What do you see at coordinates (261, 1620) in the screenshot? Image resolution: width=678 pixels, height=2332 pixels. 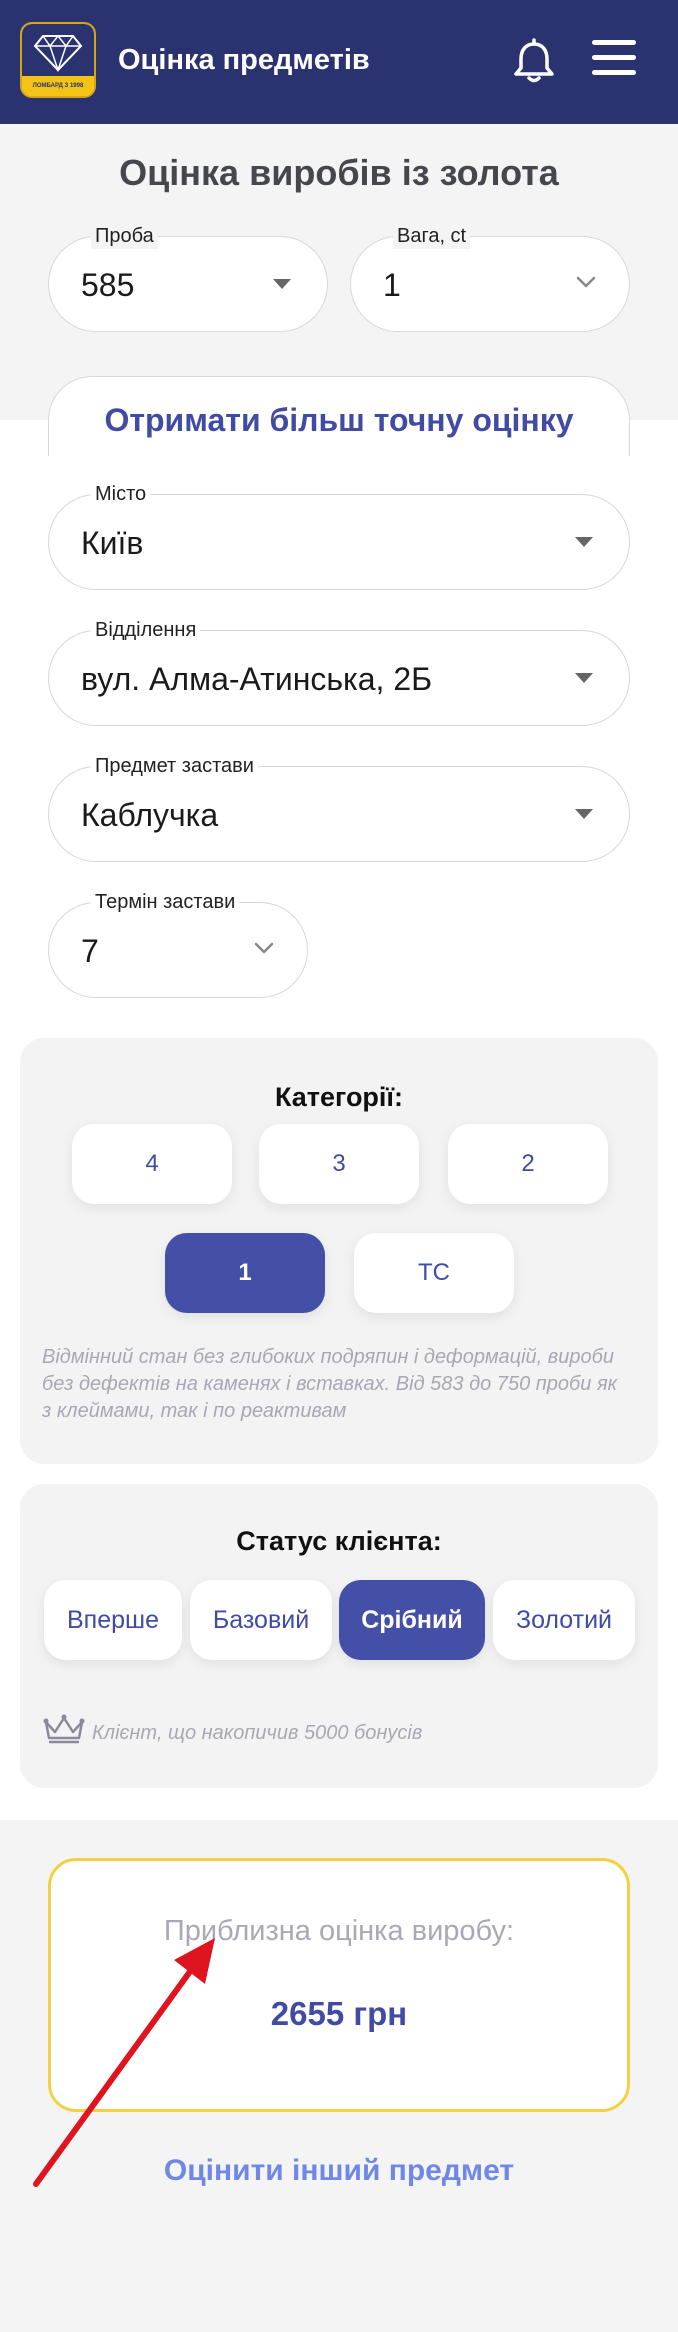 I see `status-chip: Базовий` at bounding box center [261, 1620].